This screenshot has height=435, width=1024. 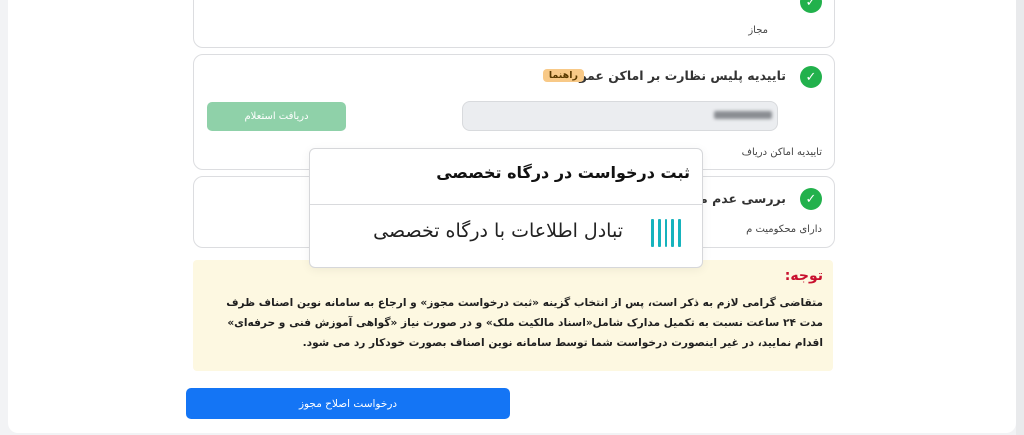 I want to click on card-status: تاییدیه اماکن دریاف, so click(x=781, y=152).